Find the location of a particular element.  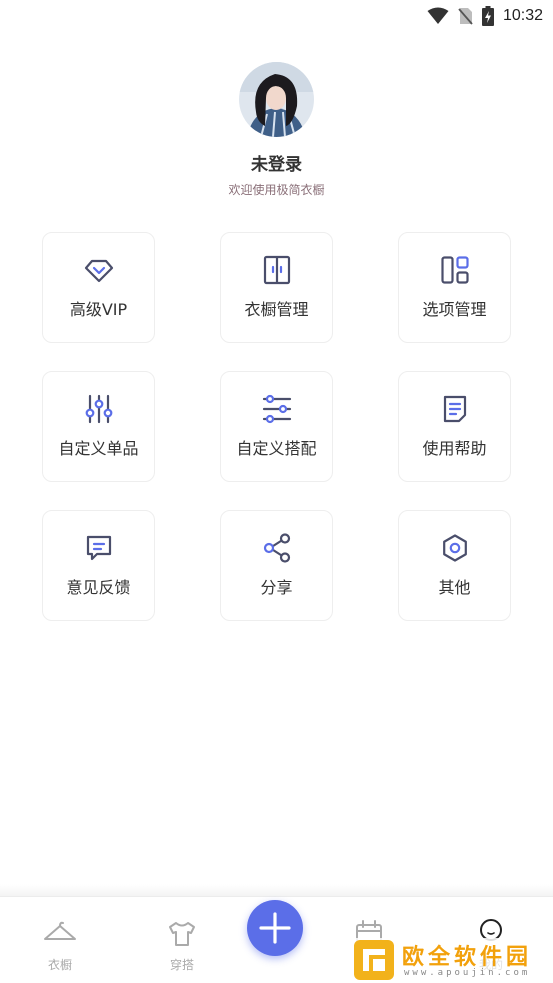

layout-icon is located at coordinates (454, 270).